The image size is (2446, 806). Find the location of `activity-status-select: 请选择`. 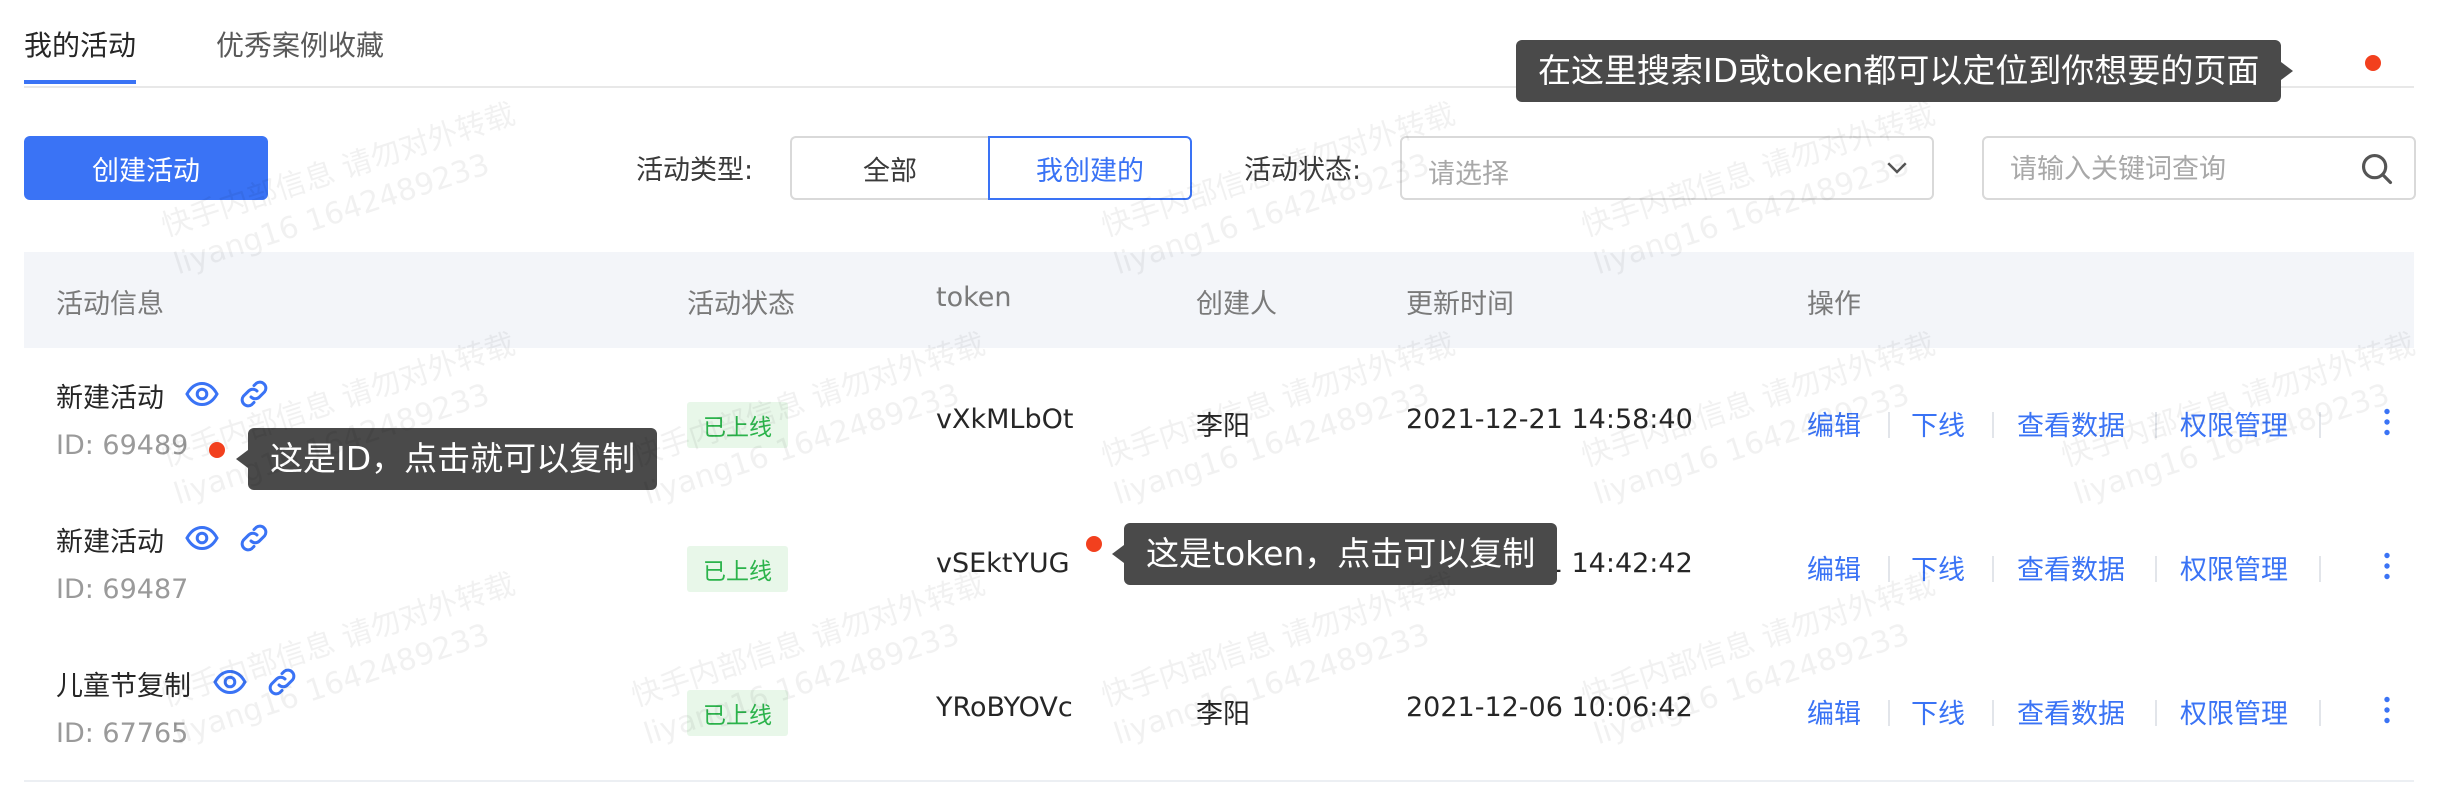

activity-status-select: 请选择 is located at coordinates (1667, 168).